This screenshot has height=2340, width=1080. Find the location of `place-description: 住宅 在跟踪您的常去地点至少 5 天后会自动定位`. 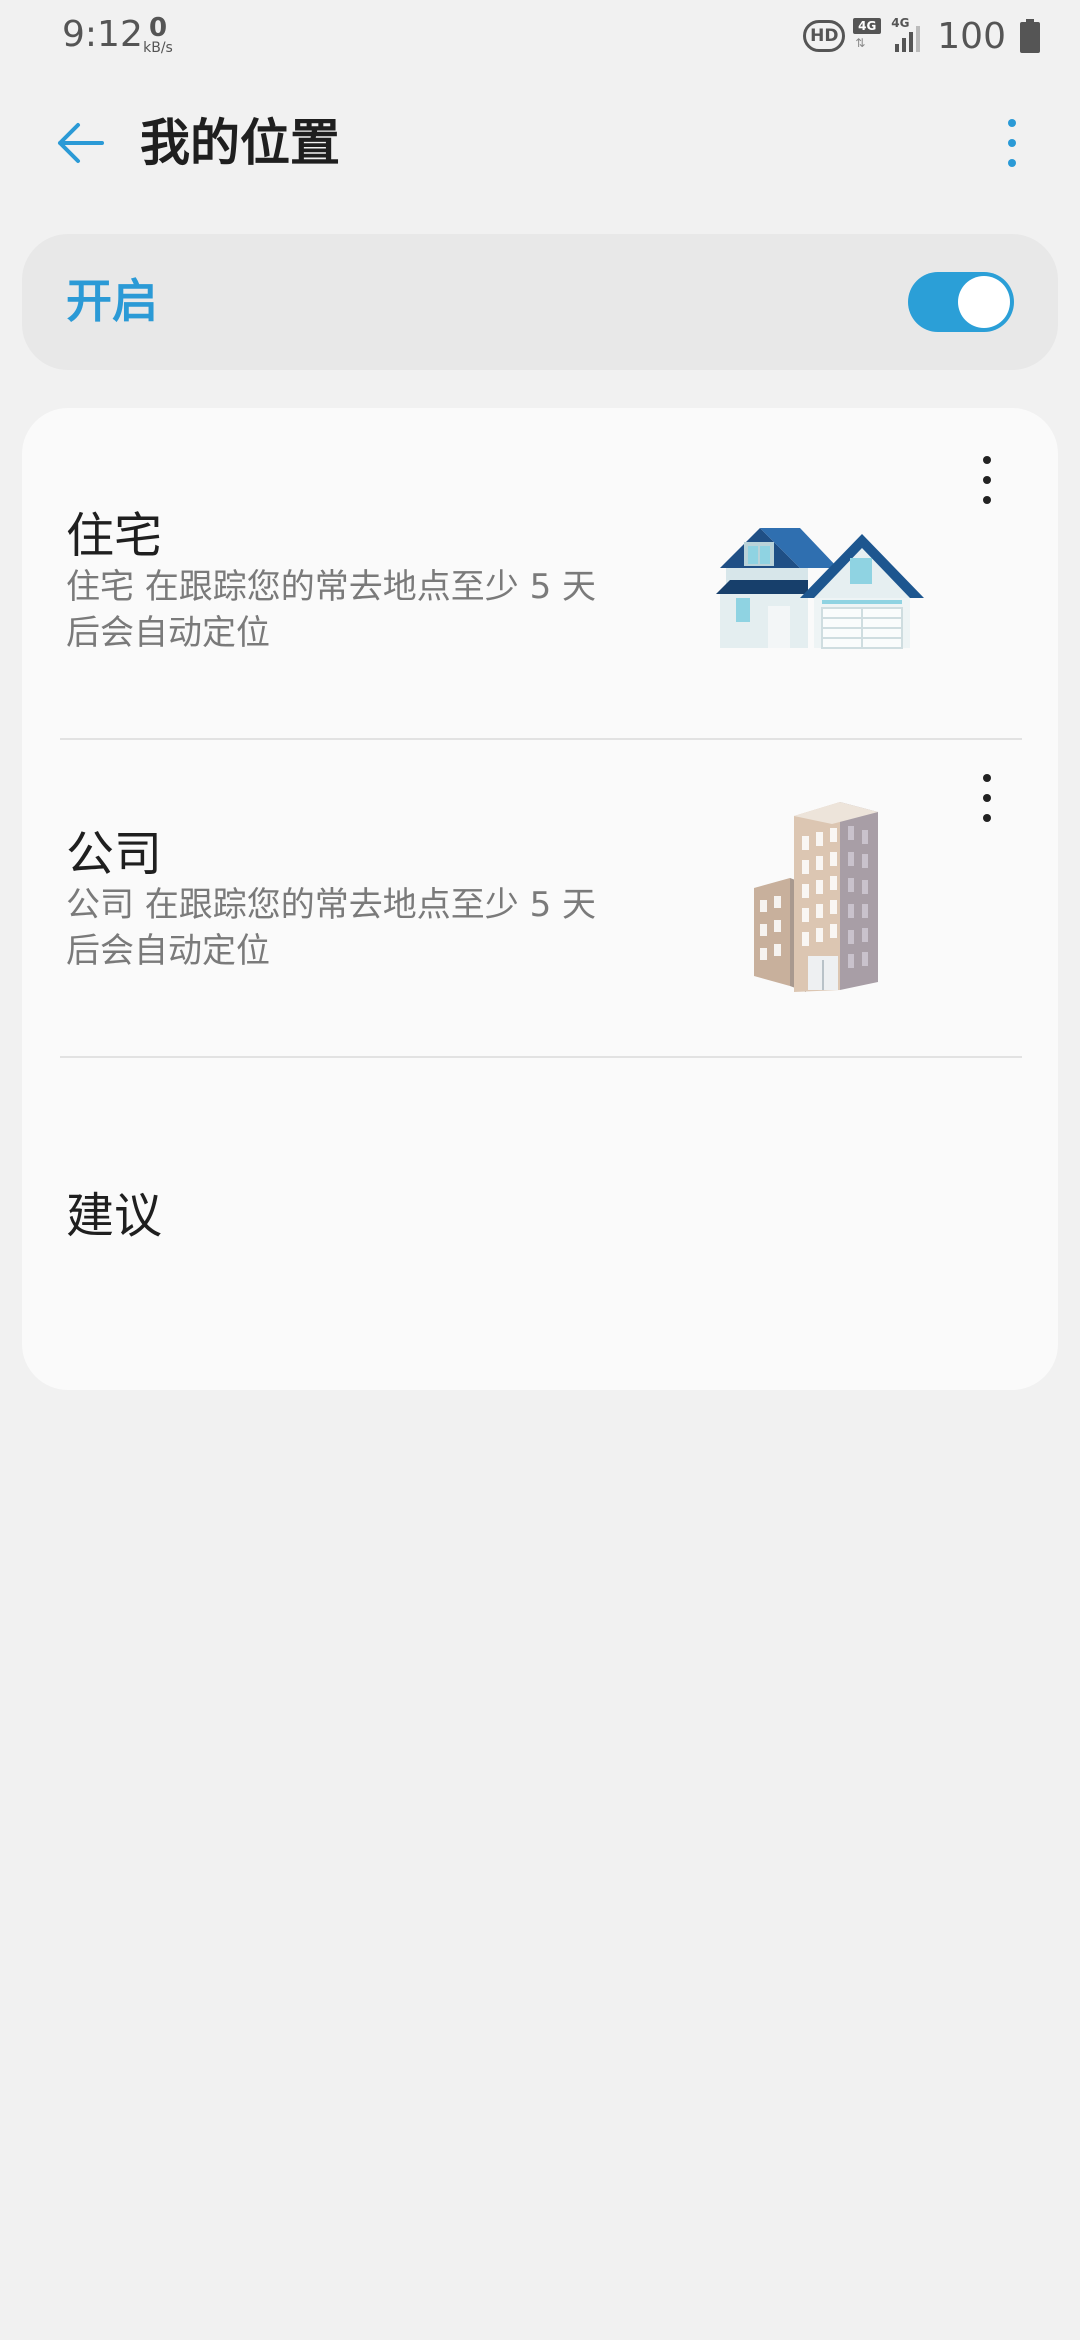

place-description: 住宅 在跟踪您的常去地点至少 5 天后会自动定位 is located at coordinates (331, 610).